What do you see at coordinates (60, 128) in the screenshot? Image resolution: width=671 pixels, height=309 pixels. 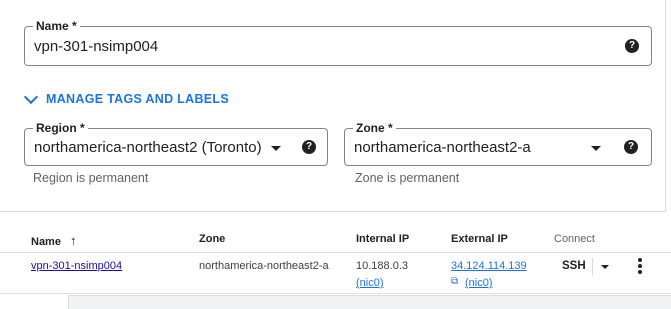 I see `region-label: Region *` at bounding box center [60, 128].